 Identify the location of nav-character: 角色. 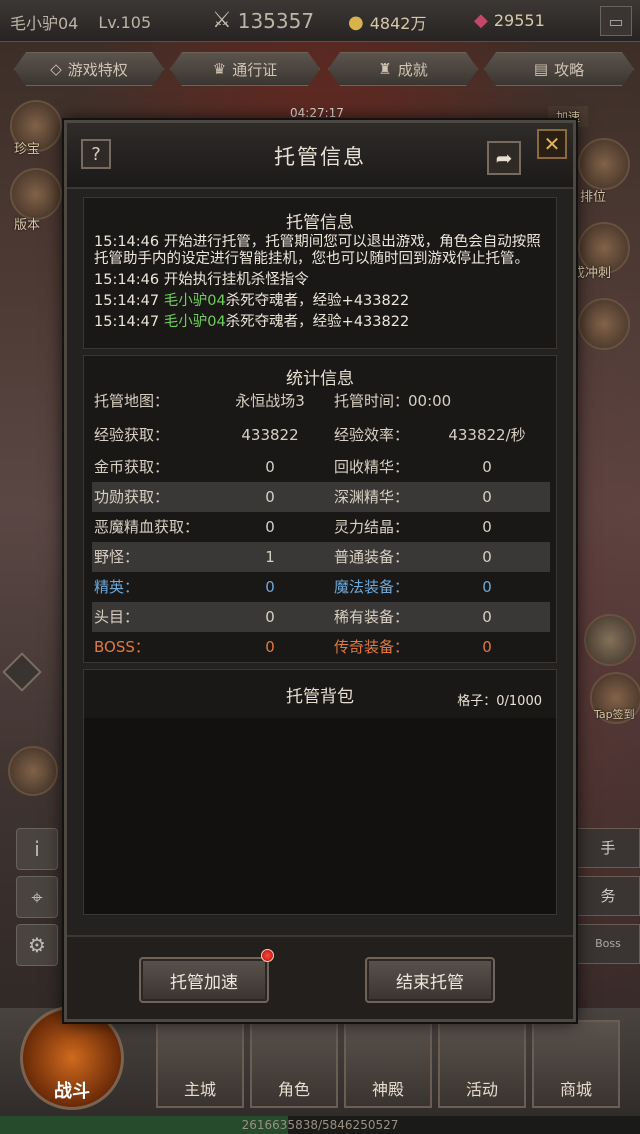
(294, 1064).